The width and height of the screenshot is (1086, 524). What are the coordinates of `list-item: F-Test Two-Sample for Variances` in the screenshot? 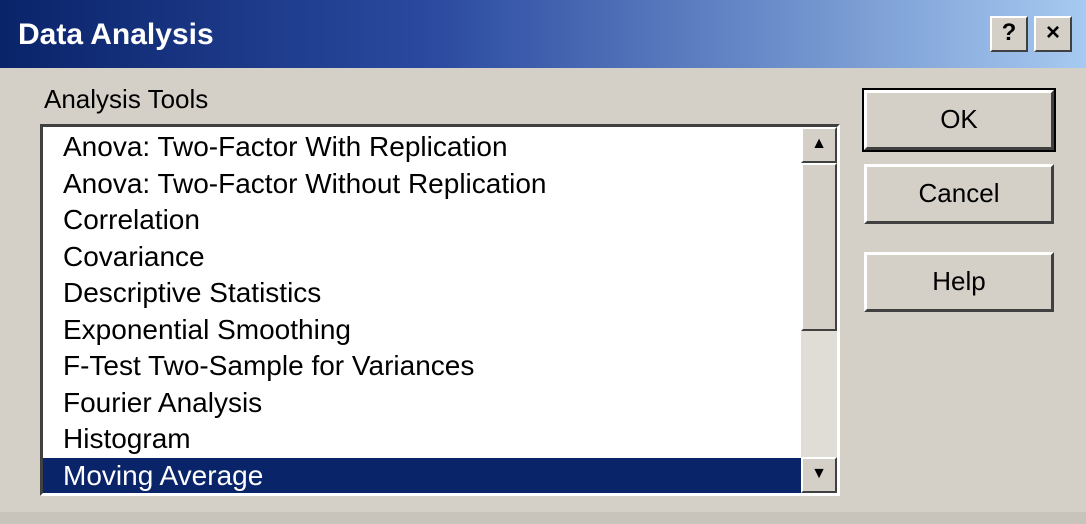 It's located at (422, 366).